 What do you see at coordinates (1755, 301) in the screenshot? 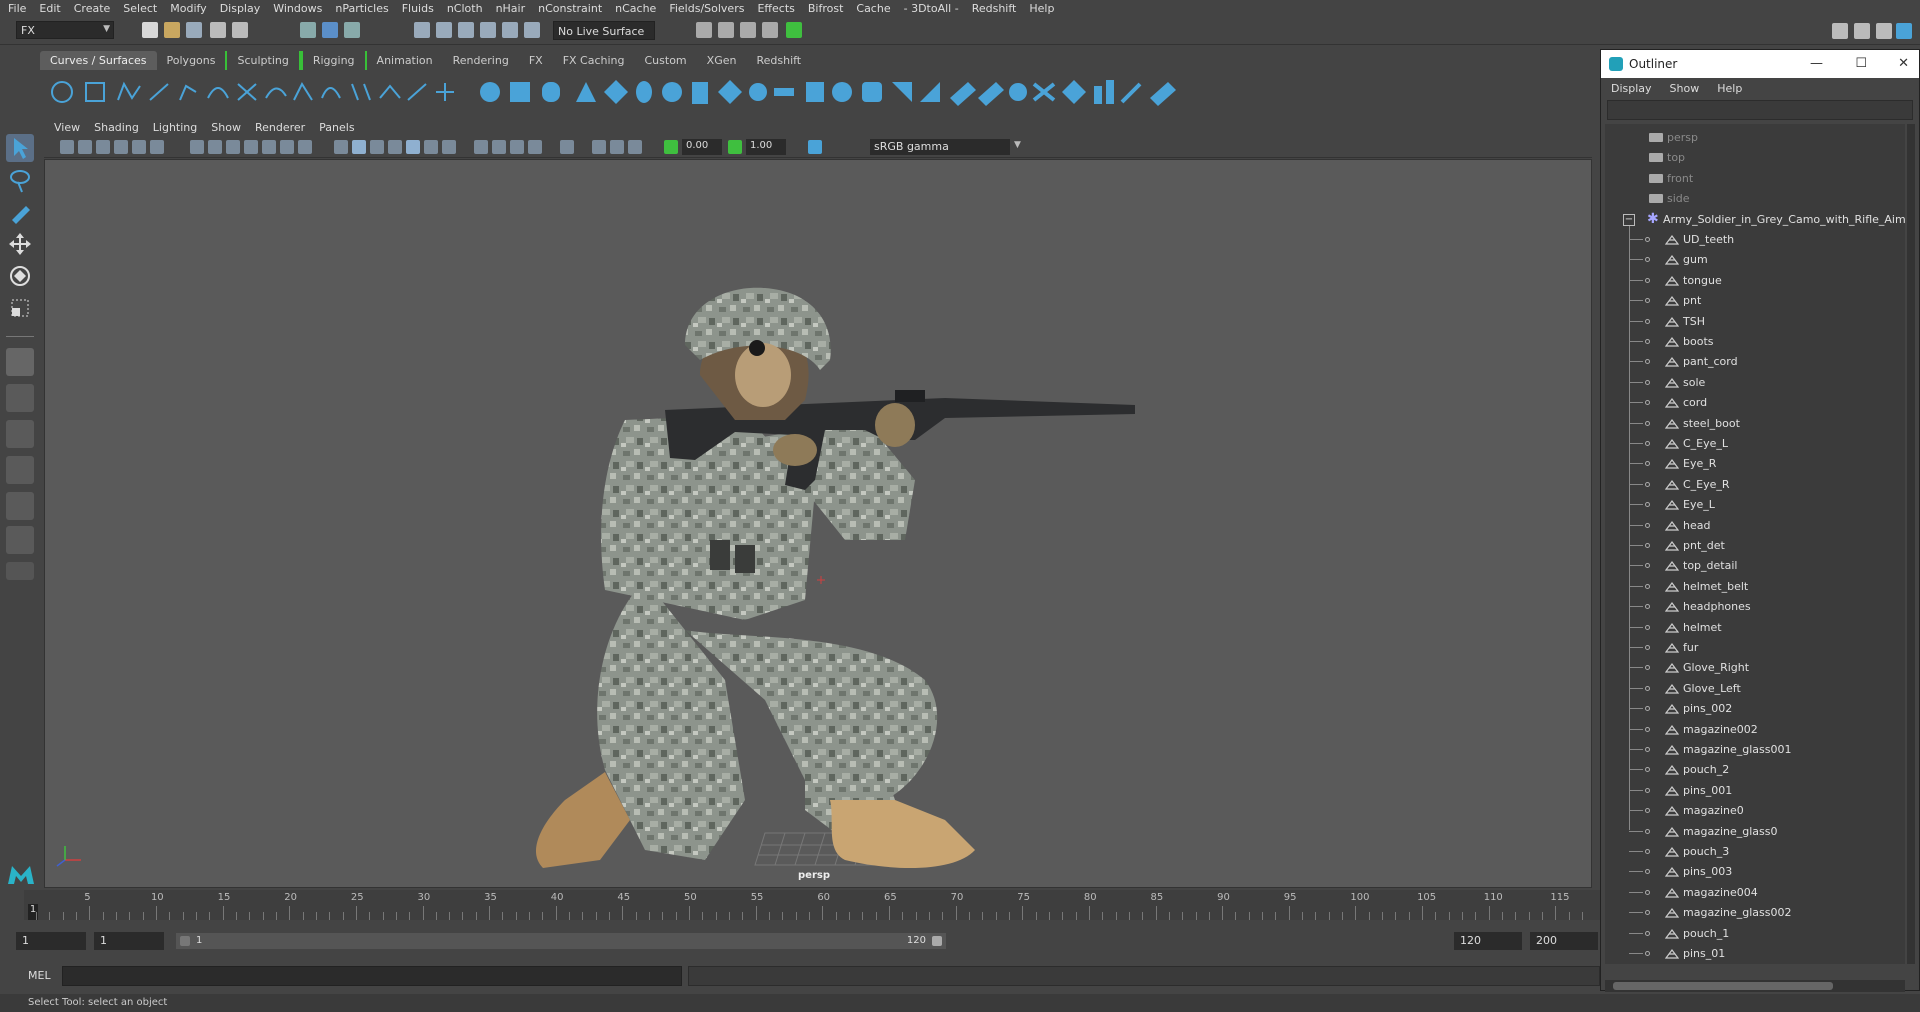
I see `outliner-item: pnt` at bounding box center [1755, 301].